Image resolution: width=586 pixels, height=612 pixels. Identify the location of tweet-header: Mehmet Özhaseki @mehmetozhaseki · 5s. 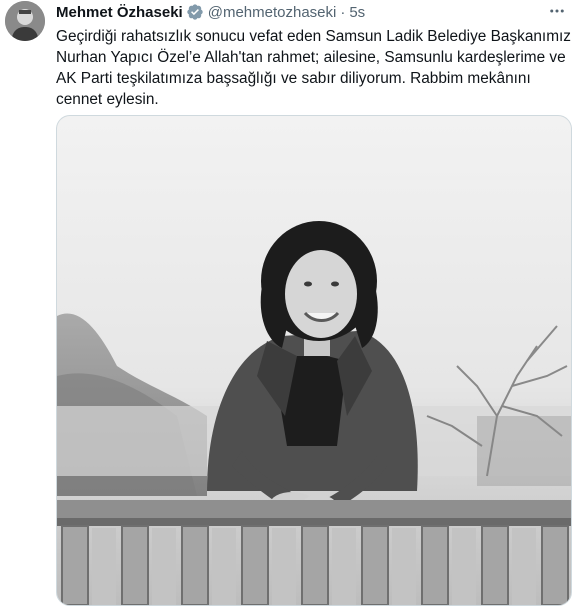
(210, 12).